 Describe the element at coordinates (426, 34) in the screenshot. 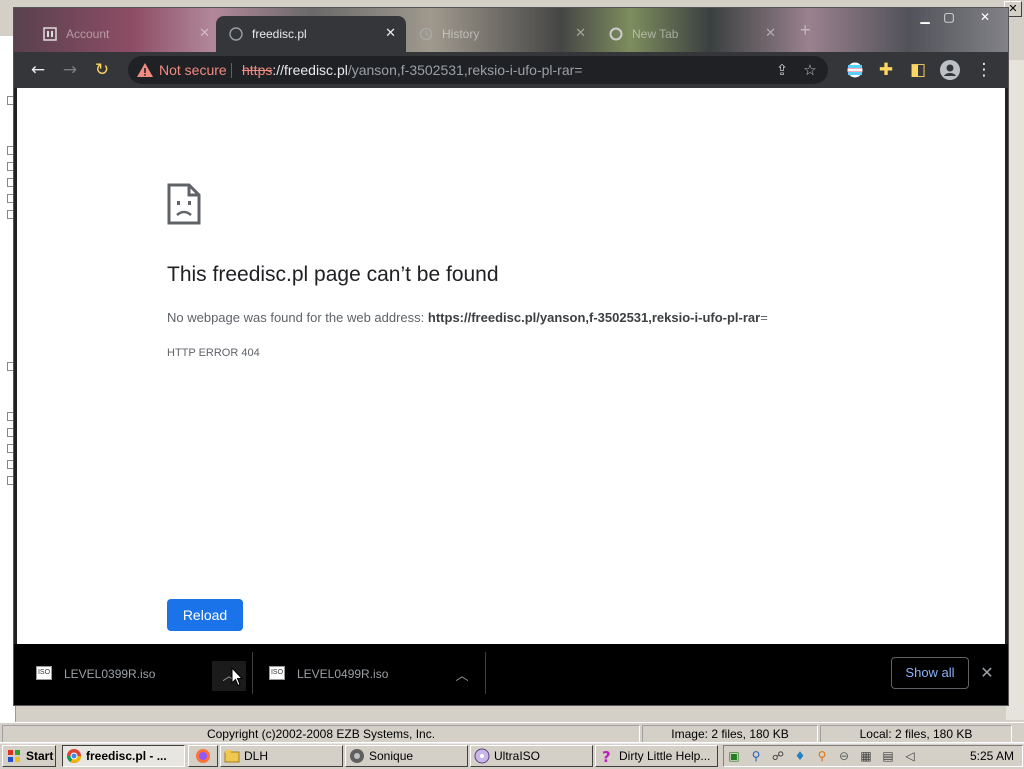

I see `history-icon` at that location.